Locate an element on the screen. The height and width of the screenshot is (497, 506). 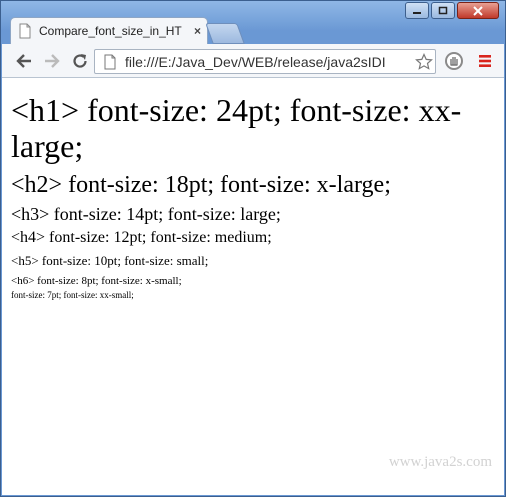
tab-title: Compare_font_size_in_HT is located at coordinates (110, 31).